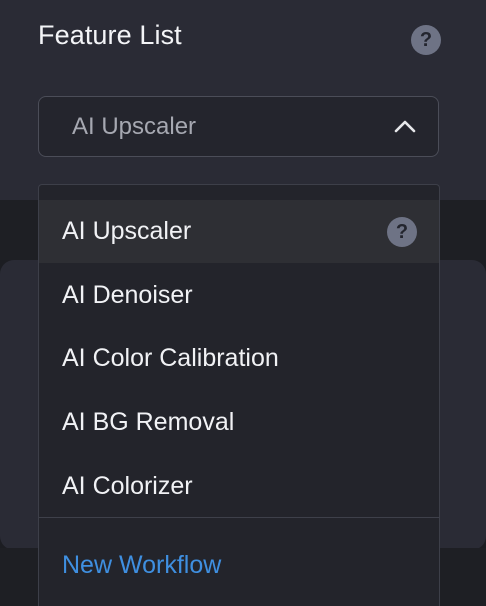 The width and height of the screenshot is (486, 606). What do you see at coordinates (141, 565) in the screenshot?
I see `new-workflow-link: New Workflow` at bounding box center [141, 565].